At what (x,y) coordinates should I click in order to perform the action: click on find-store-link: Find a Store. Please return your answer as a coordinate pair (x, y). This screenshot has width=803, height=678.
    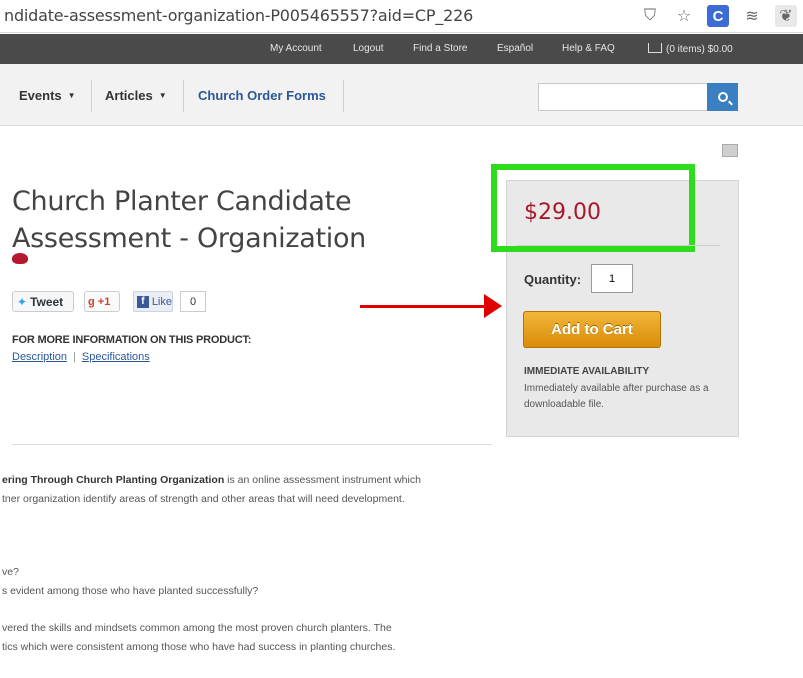
    Looking at the image, I should click on (440, 48).